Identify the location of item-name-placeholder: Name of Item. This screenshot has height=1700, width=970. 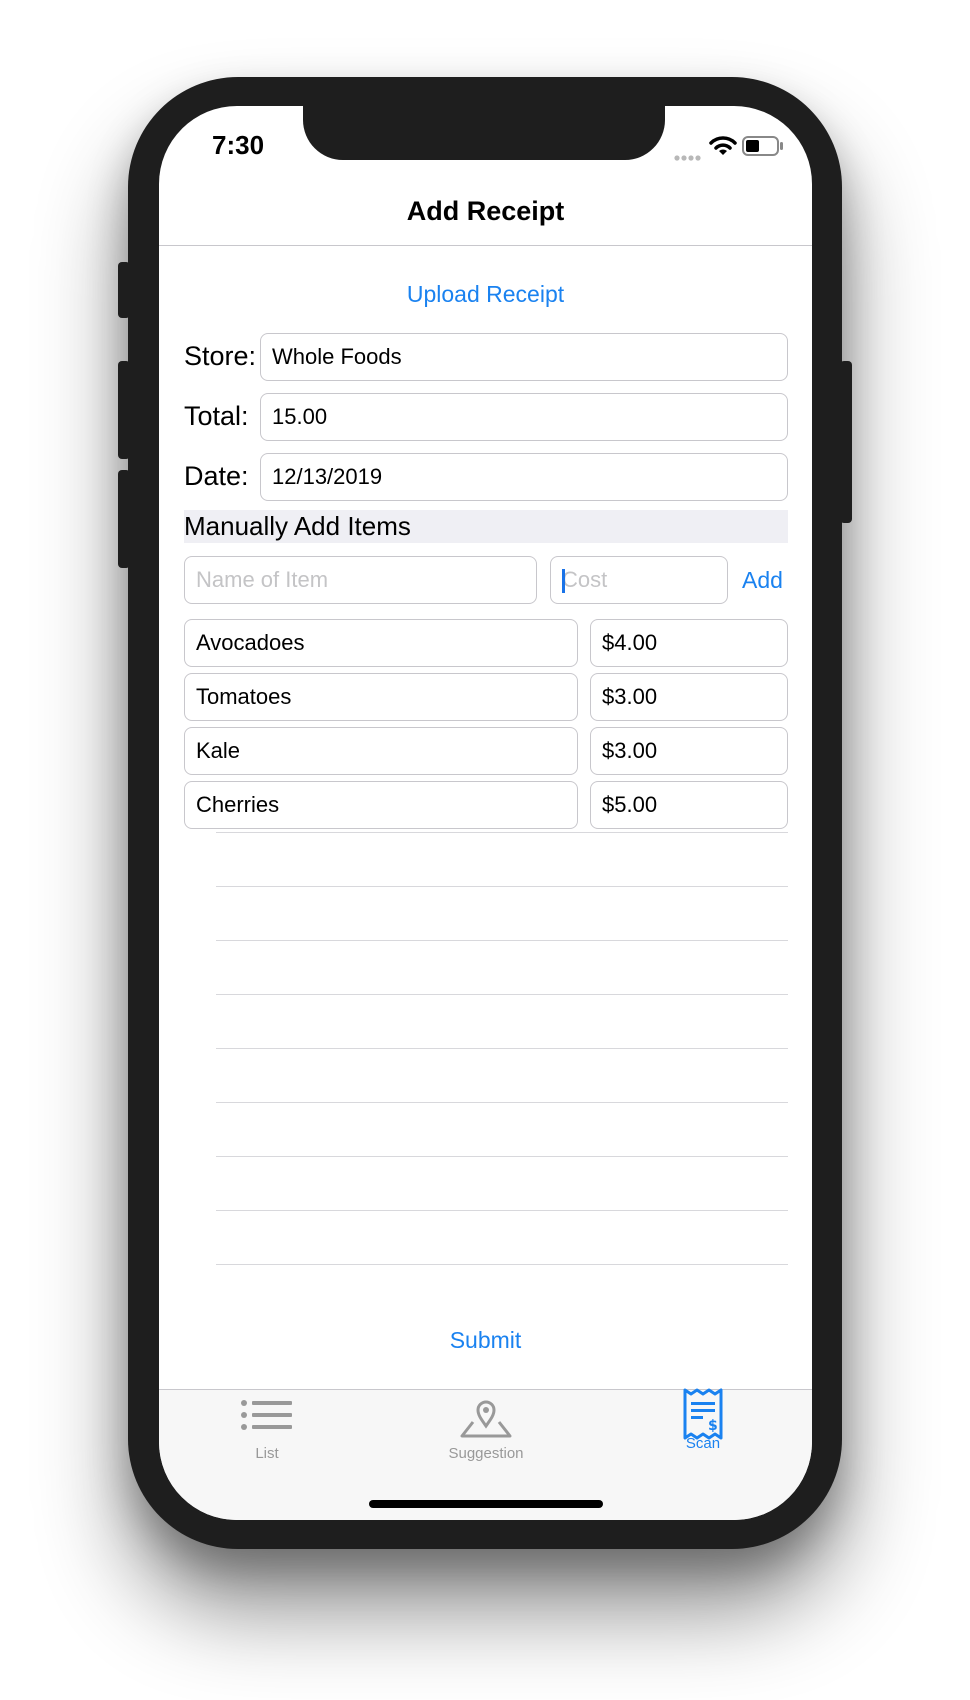
(262, 579).